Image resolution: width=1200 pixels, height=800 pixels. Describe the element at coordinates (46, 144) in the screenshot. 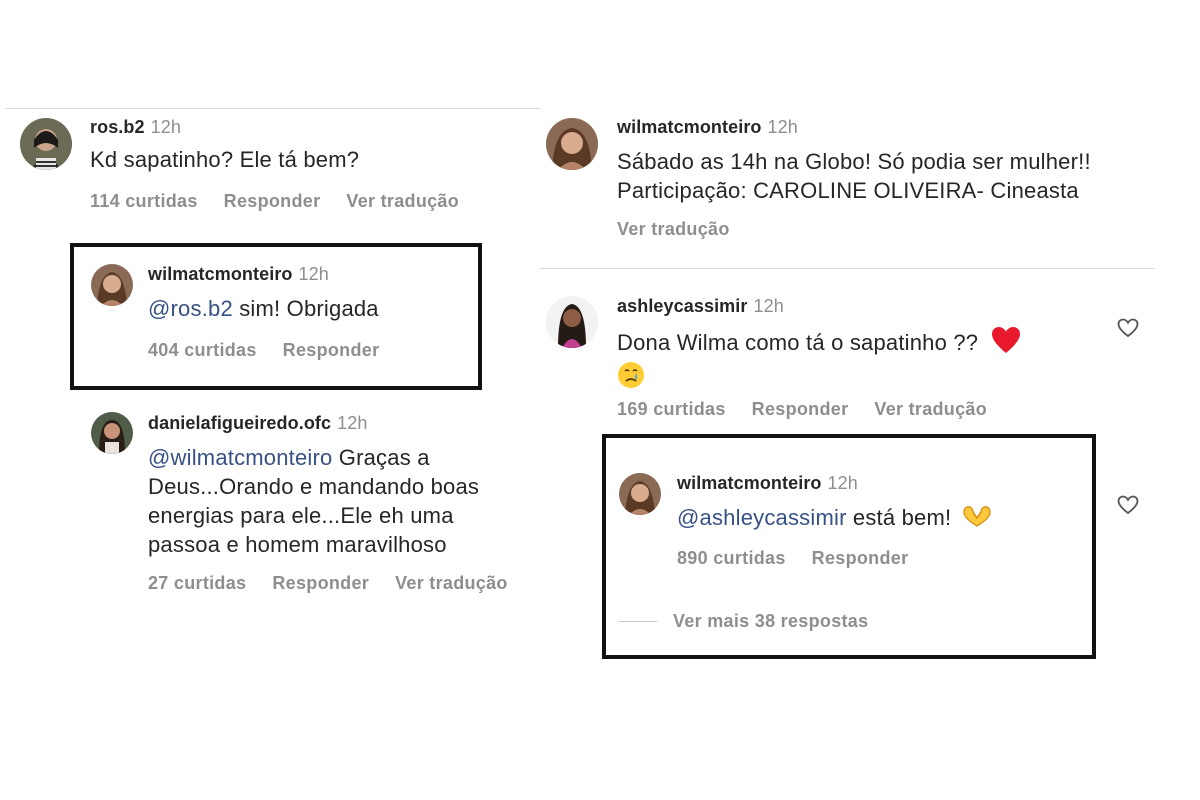

I see `avatar-ros-b2` at that location.